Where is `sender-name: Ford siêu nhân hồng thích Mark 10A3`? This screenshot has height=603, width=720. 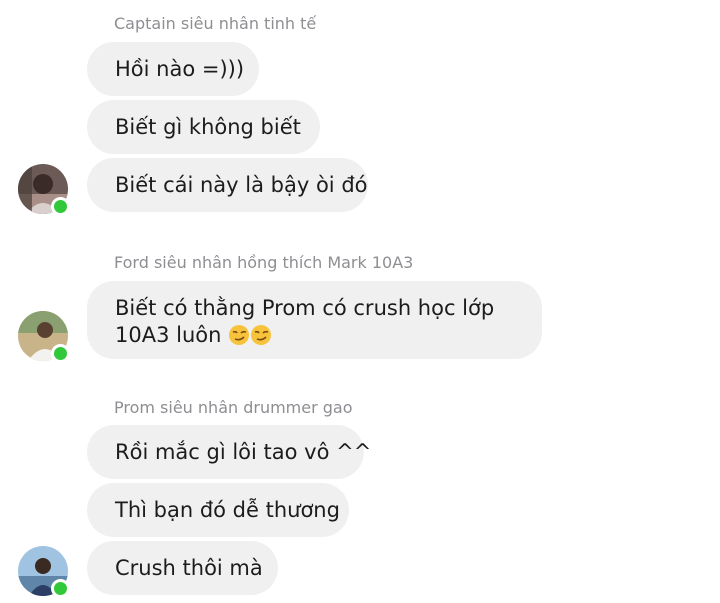
sender-name: Ford siêu nhân hồng thích Mark 10A3 is located at coordinates (264, 262).